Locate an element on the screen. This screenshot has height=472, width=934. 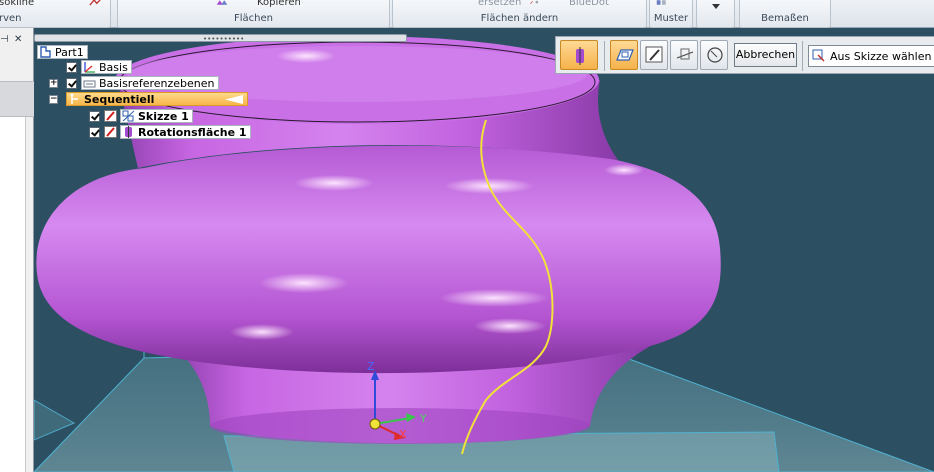
ribbon-group-bemassen: Bemaßen is located at coordinates (785, 14).